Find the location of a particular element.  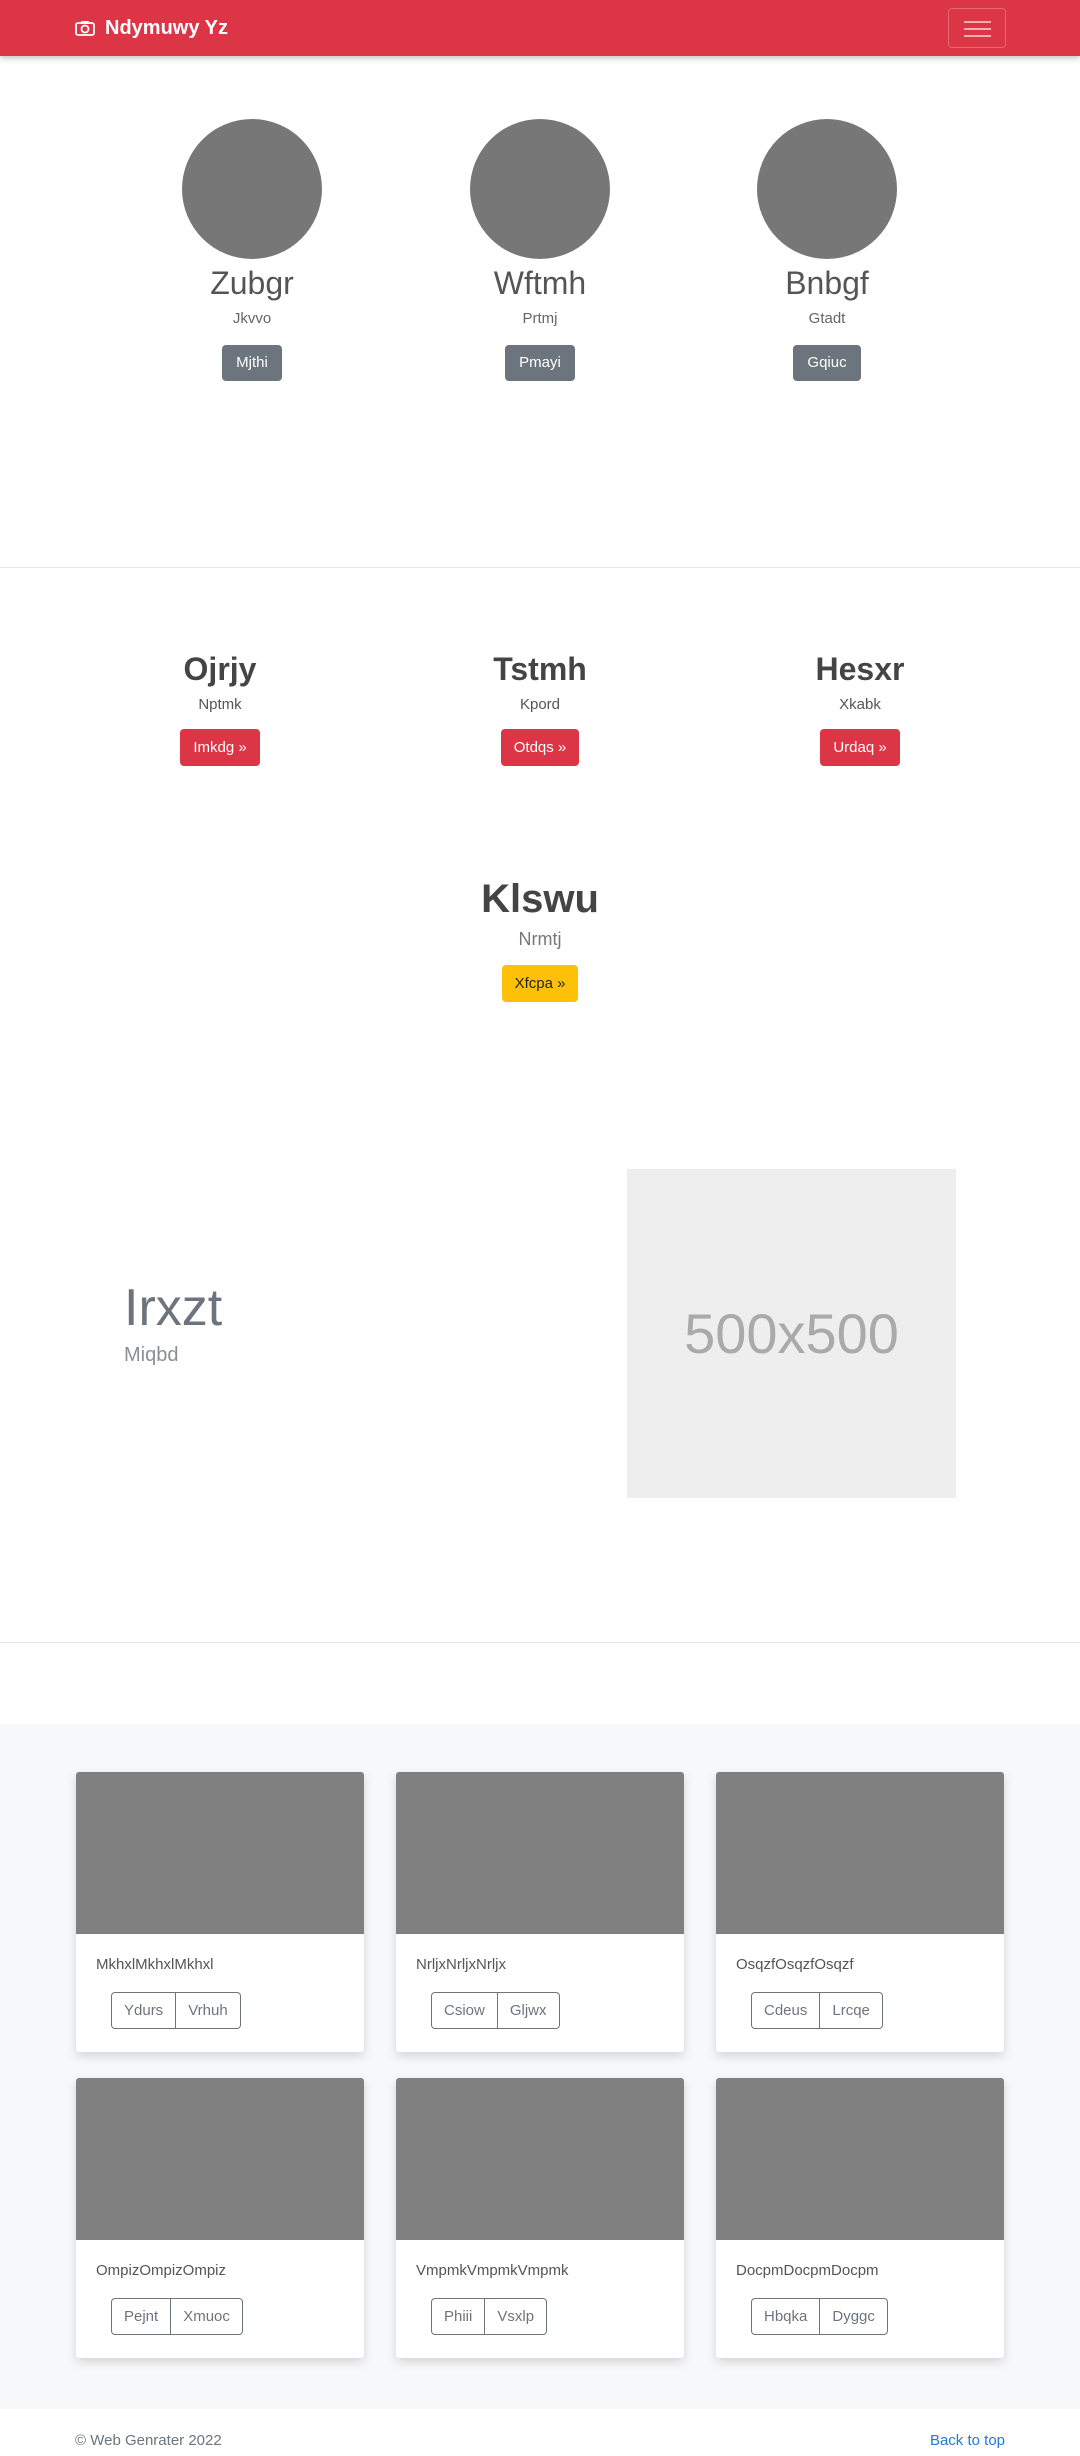

profile-subtitle: Gtadt is located at coordinates (827, 318).